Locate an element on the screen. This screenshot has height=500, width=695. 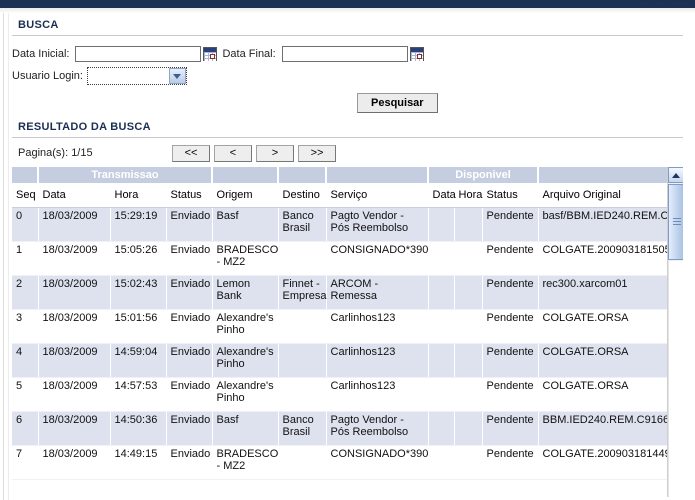
cell-hora: 15:01:56 is located at coordinates (138, 326).